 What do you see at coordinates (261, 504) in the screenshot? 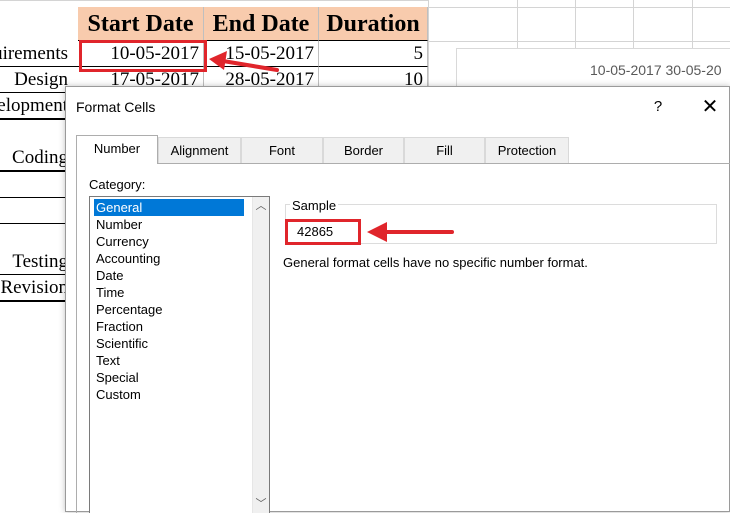
I see `chevron-down-icon: ﹀` at bounding box center [261, 504].